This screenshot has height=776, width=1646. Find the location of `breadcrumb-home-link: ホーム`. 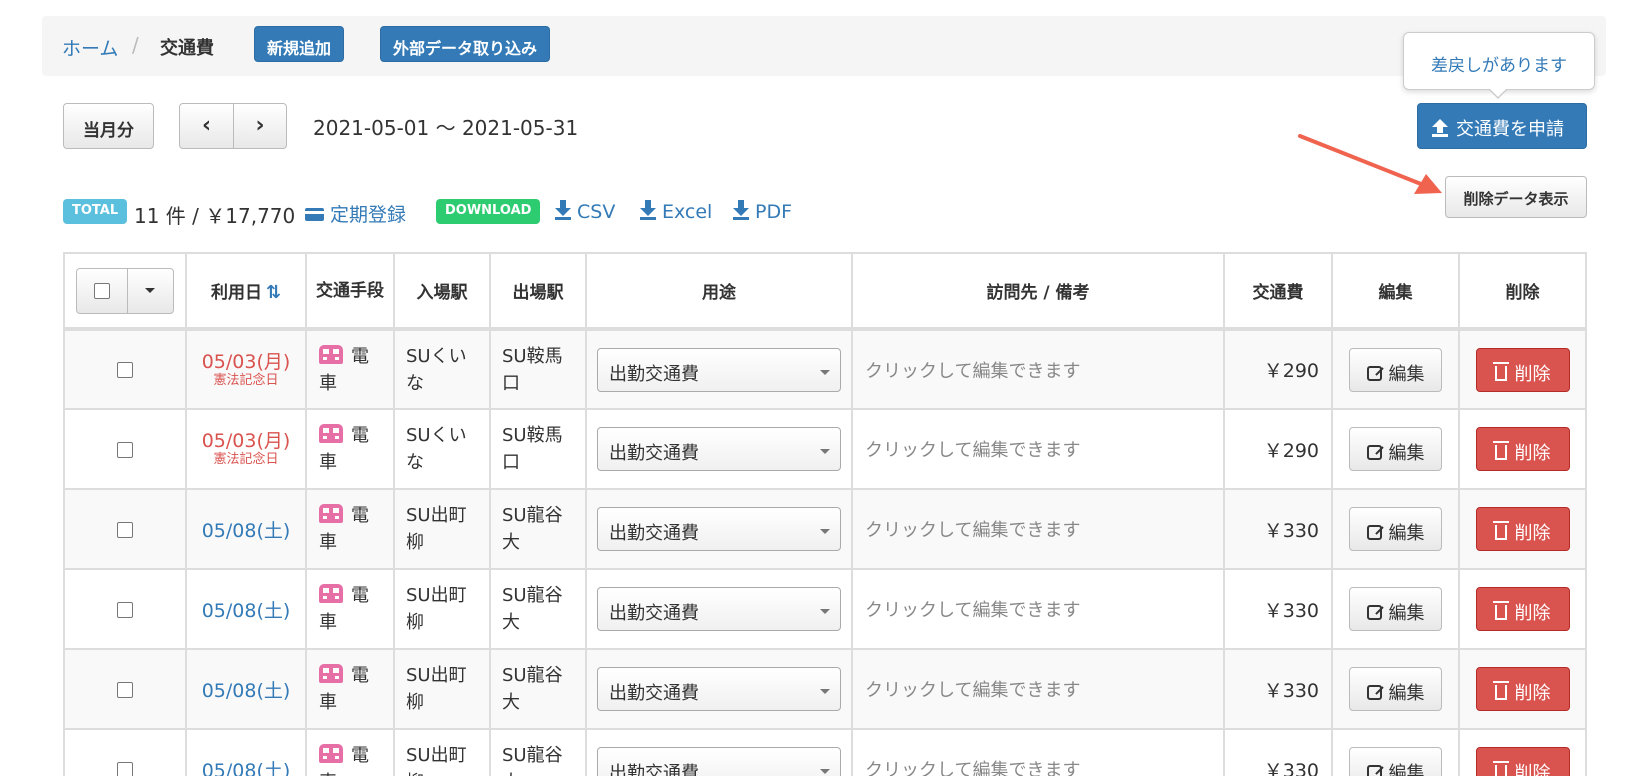

breadcrumb-home-link: ホーム is located at coordinates (90, 47).